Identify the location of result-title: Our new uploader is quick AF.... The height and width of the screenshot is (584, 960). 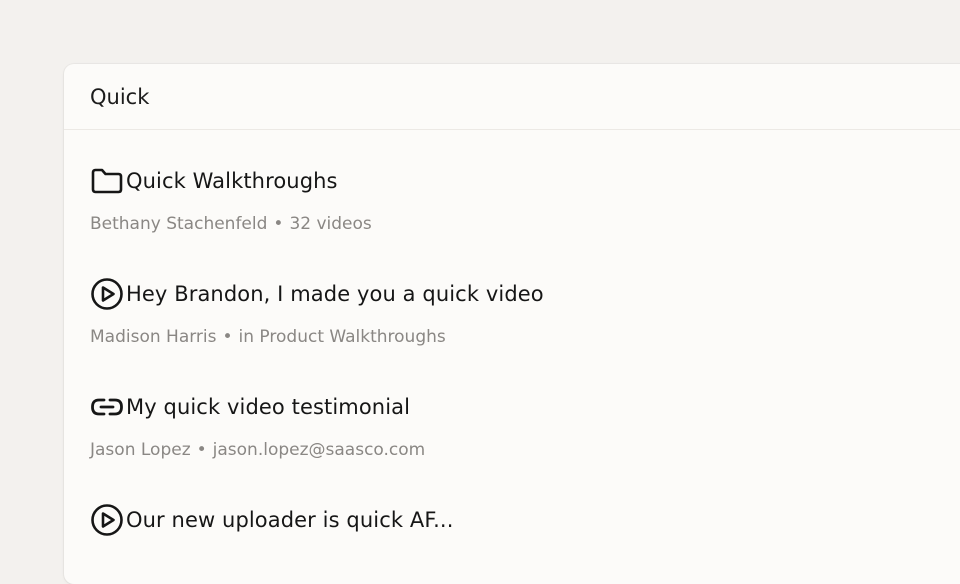
(290, 520).